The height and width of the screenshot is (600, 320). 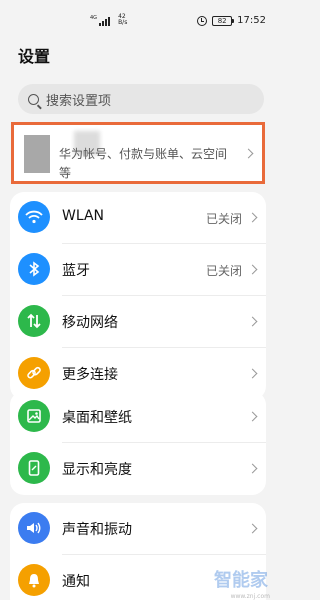 What do you see at coordinates (34, 56) in the screenshot?
I see `page-title: 设置` at bounding box center [34, 56].